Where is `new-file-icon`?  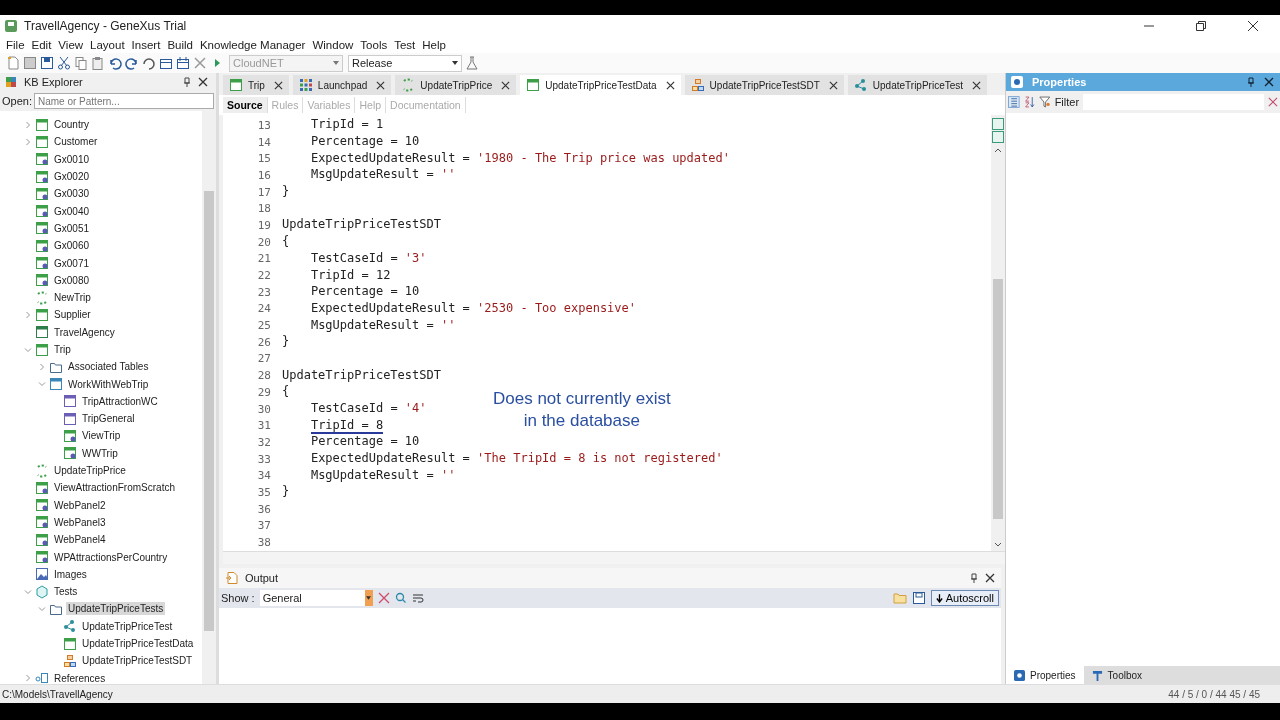 new-file-icon is located at coordinates (13, 63).